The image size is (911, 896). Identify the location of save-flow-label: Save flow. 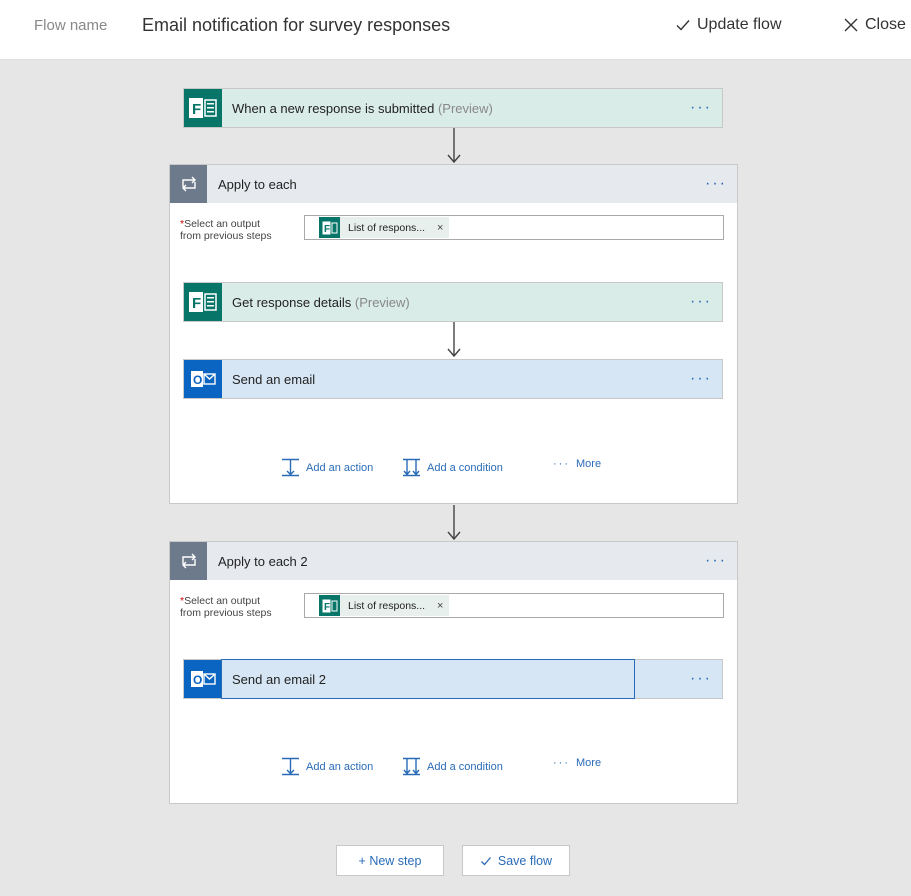
(525, 860).